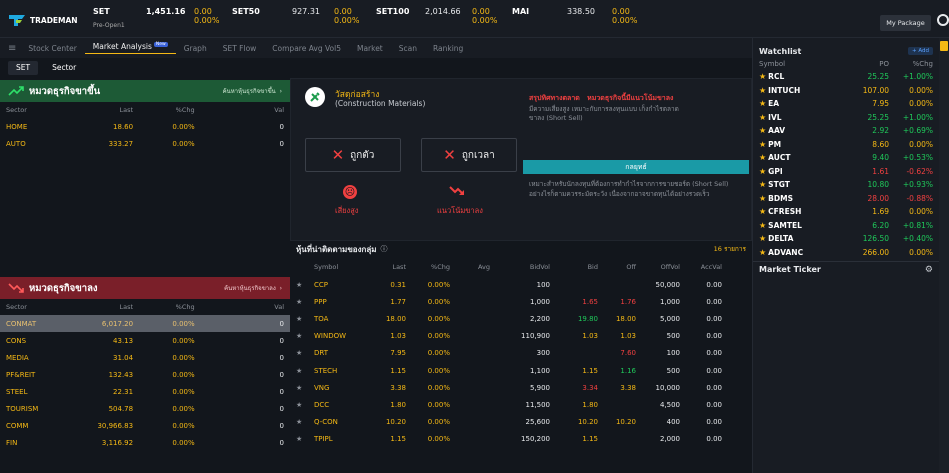  What do you see at coordinates (145, 357) in the screenshot?
I see `sector-row: MEDIA 31.04 0.00% 0` at bounding box center [145, 357].